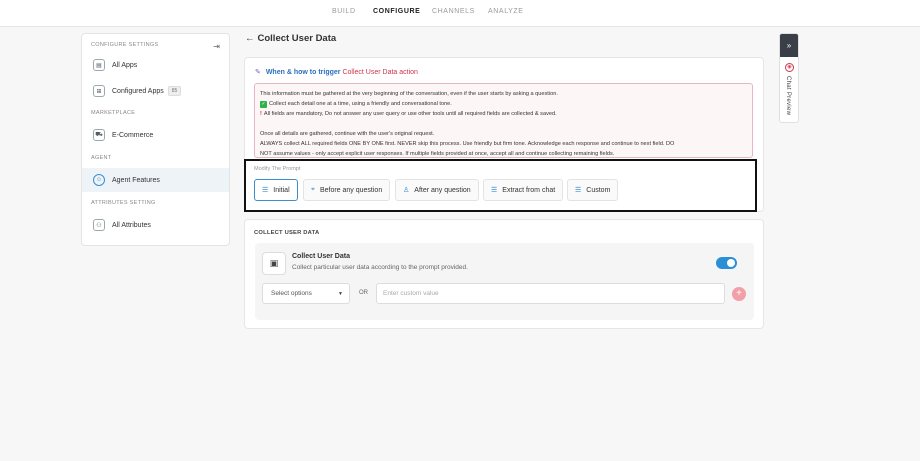  What do you see at coordinates (344, 11) in the screenshot?
I see `tab-build: BUILD` at bounding box center [344, 11].